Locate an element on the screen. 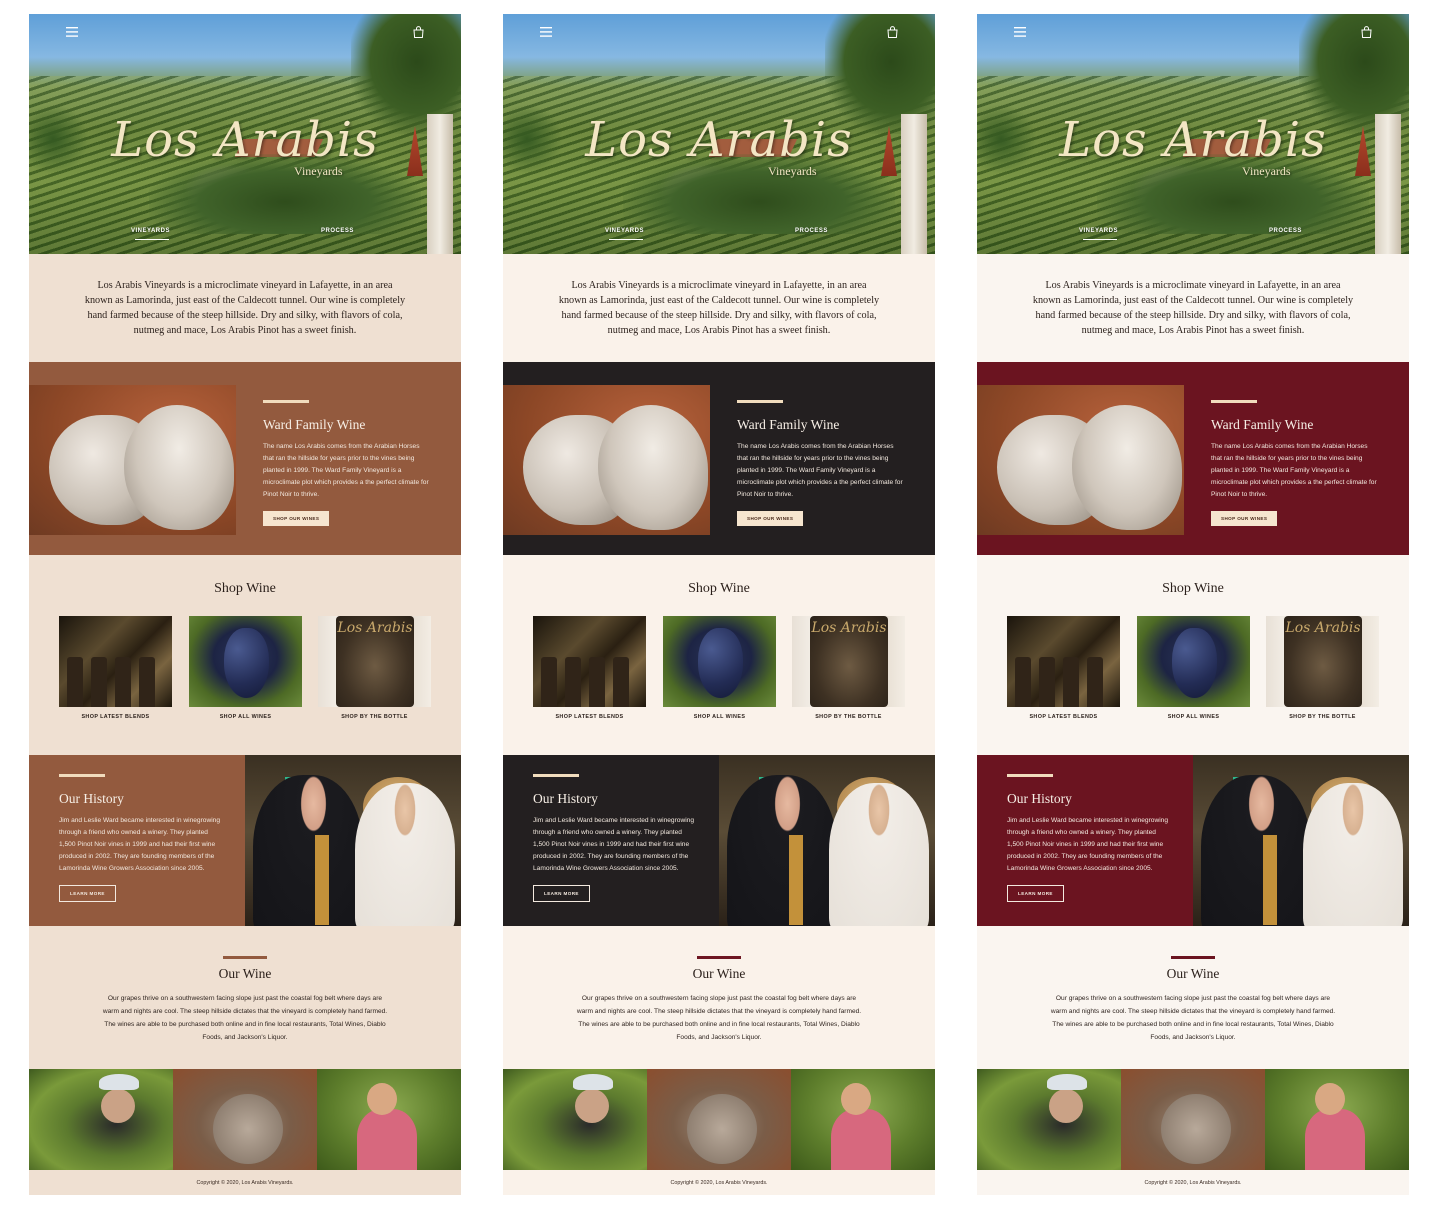 The image size is (1440, 1213). hero-banner: Los Arabis Vineyards VINEYARDS PROCESS is located at coordinates (719, 134).